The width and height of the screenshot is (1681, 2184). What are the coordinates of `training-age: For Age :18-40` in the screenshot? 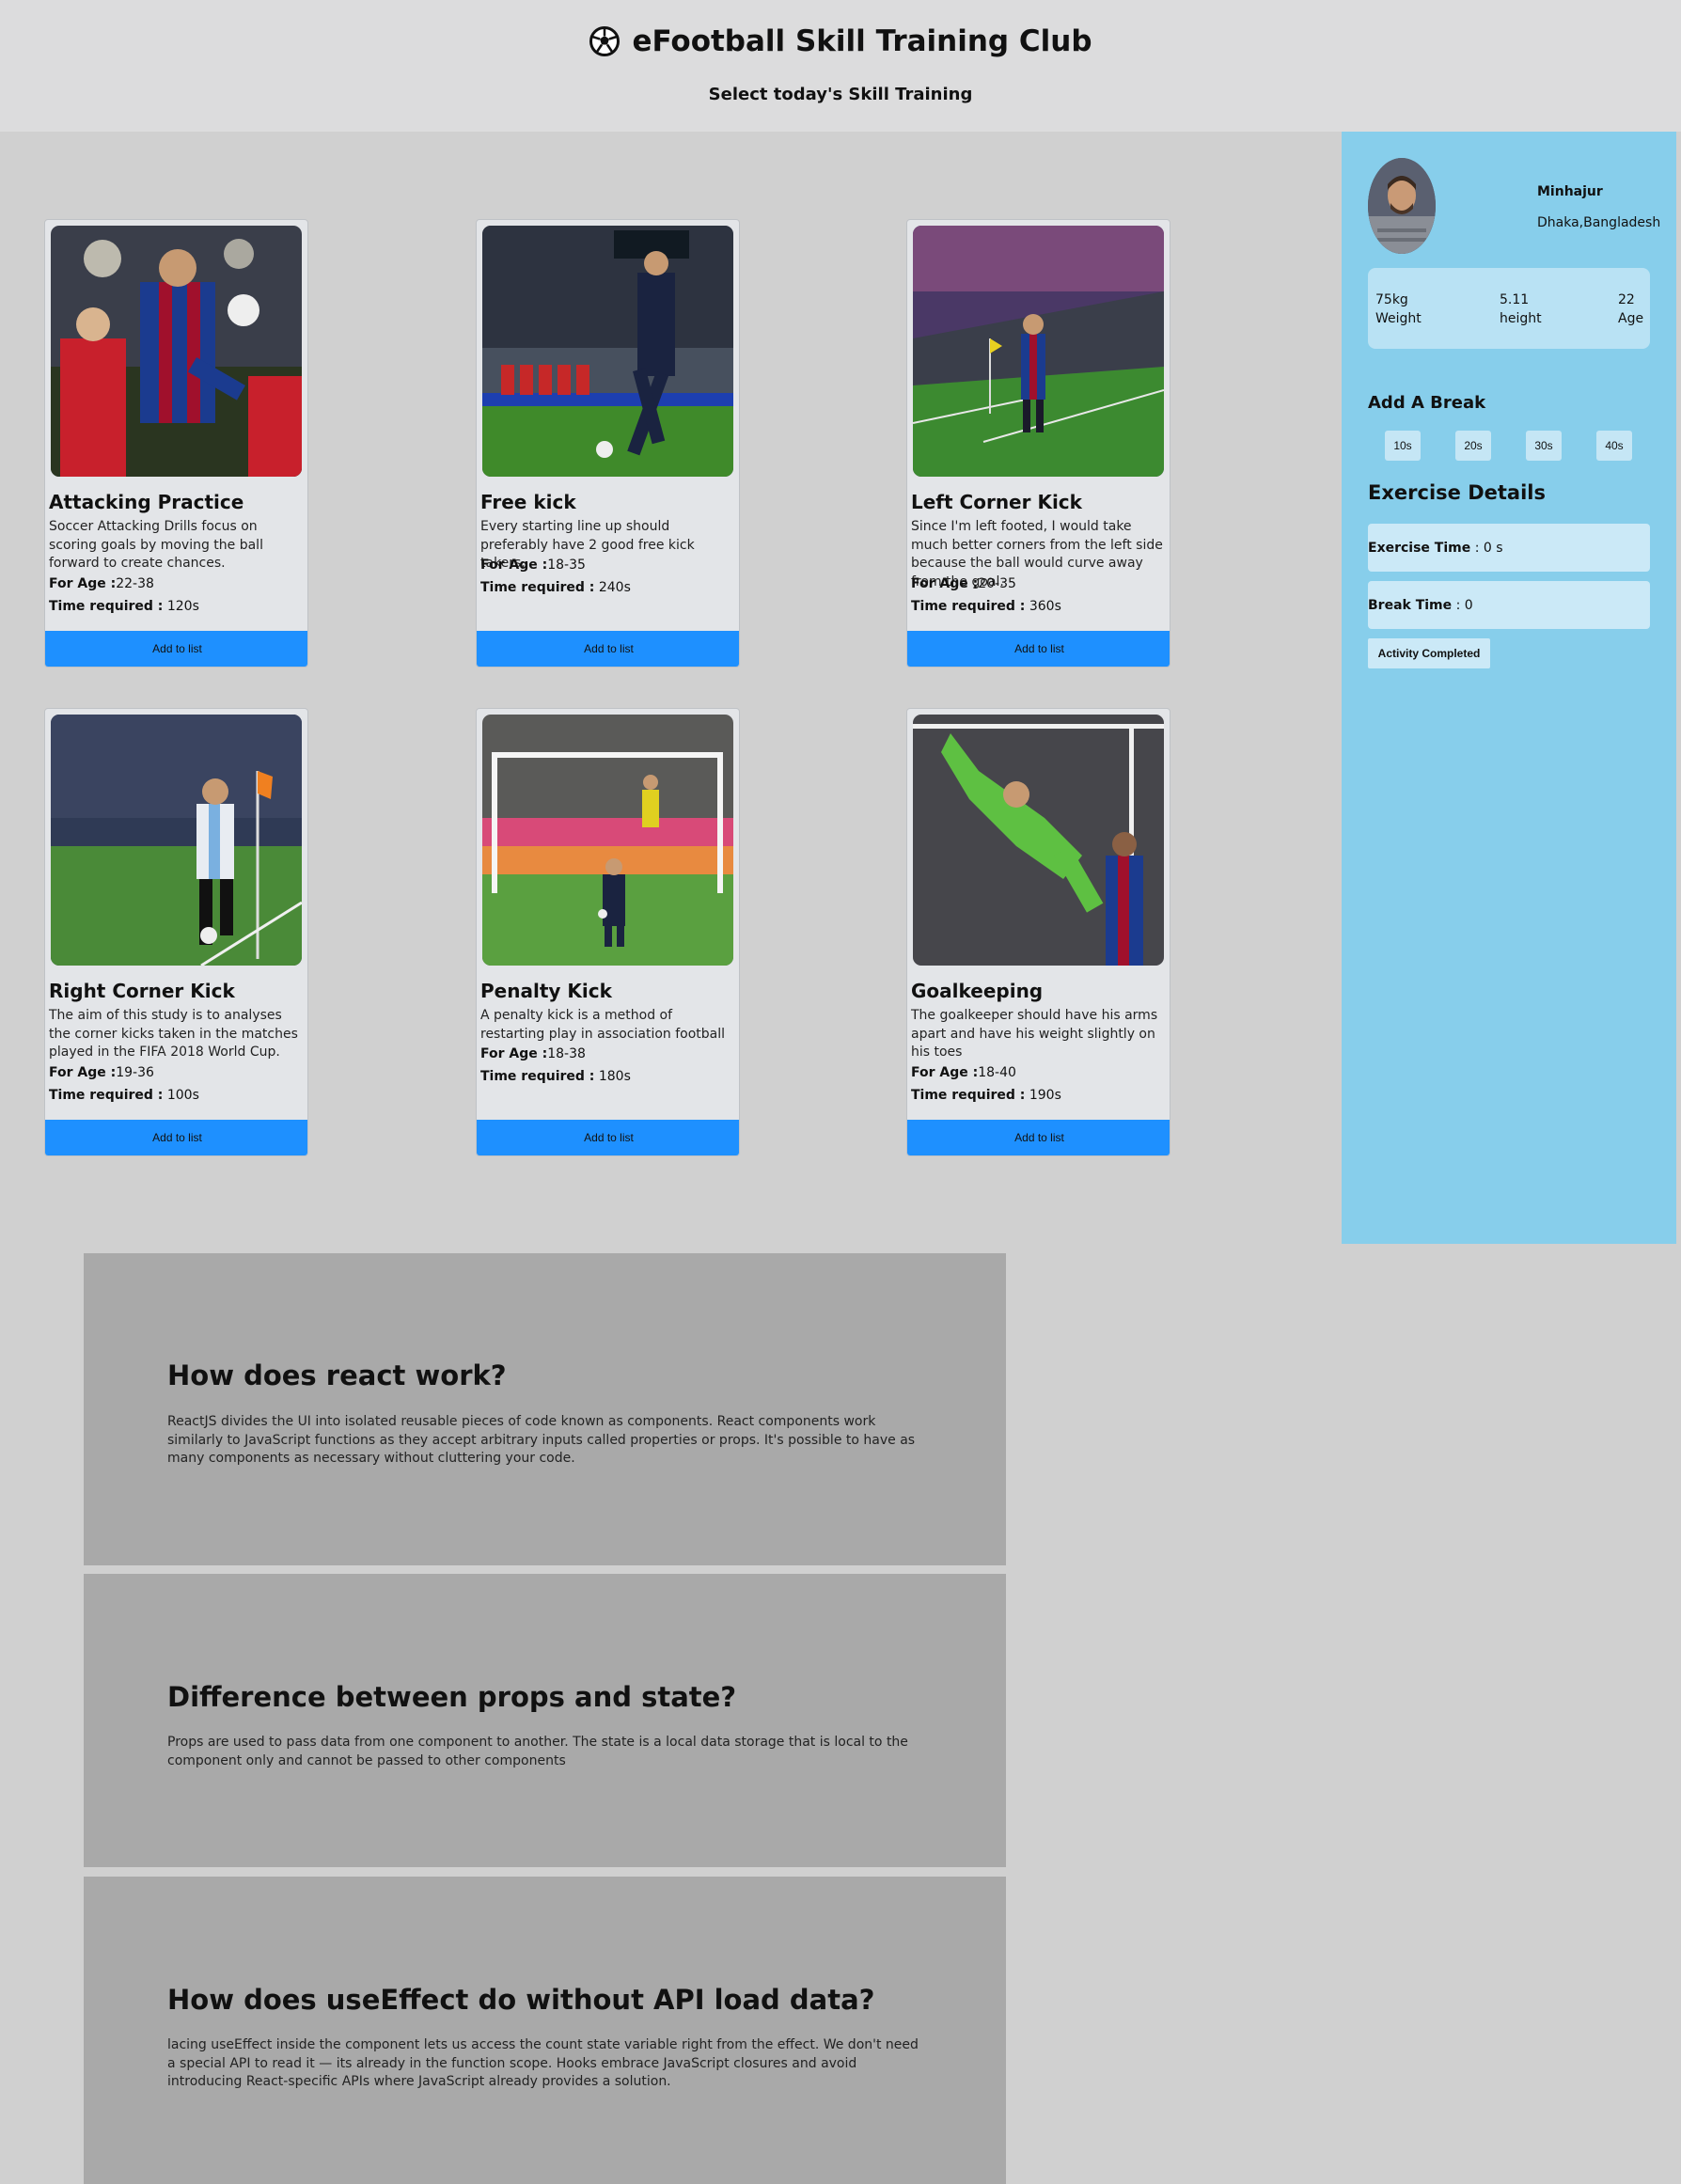 It's located at (964, 1073).